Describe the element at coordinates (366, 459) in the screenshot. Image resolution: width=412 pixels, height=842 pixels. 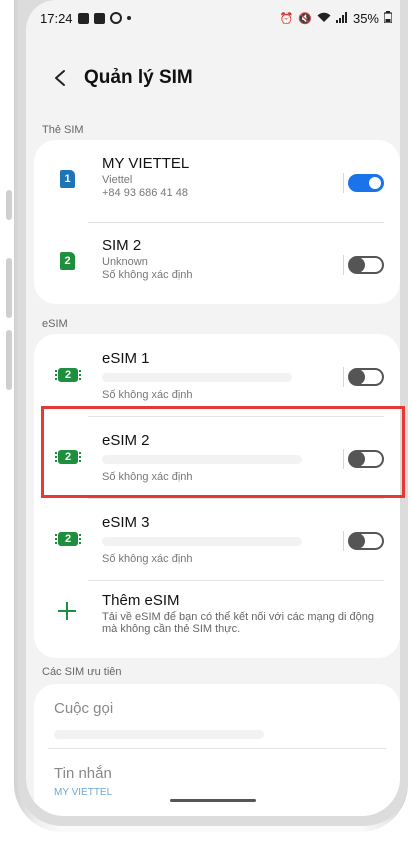
I see `esim-2-toggle` at that location.